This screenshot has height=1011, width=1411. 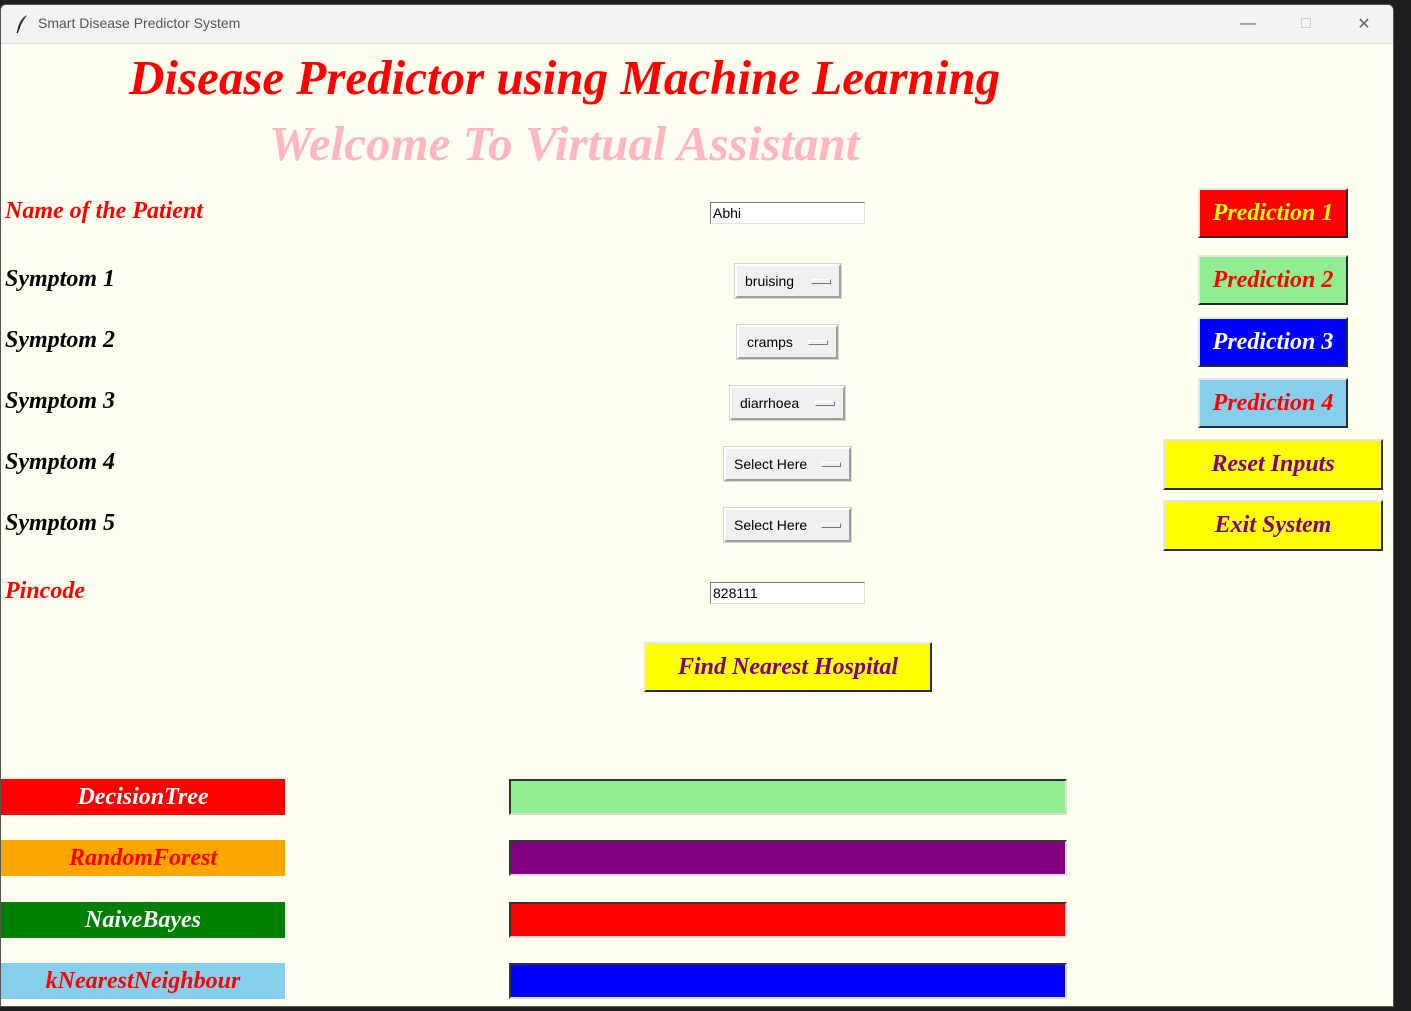 I want to click on symptom-5-value: Select Here, so click(x=771, y=525).